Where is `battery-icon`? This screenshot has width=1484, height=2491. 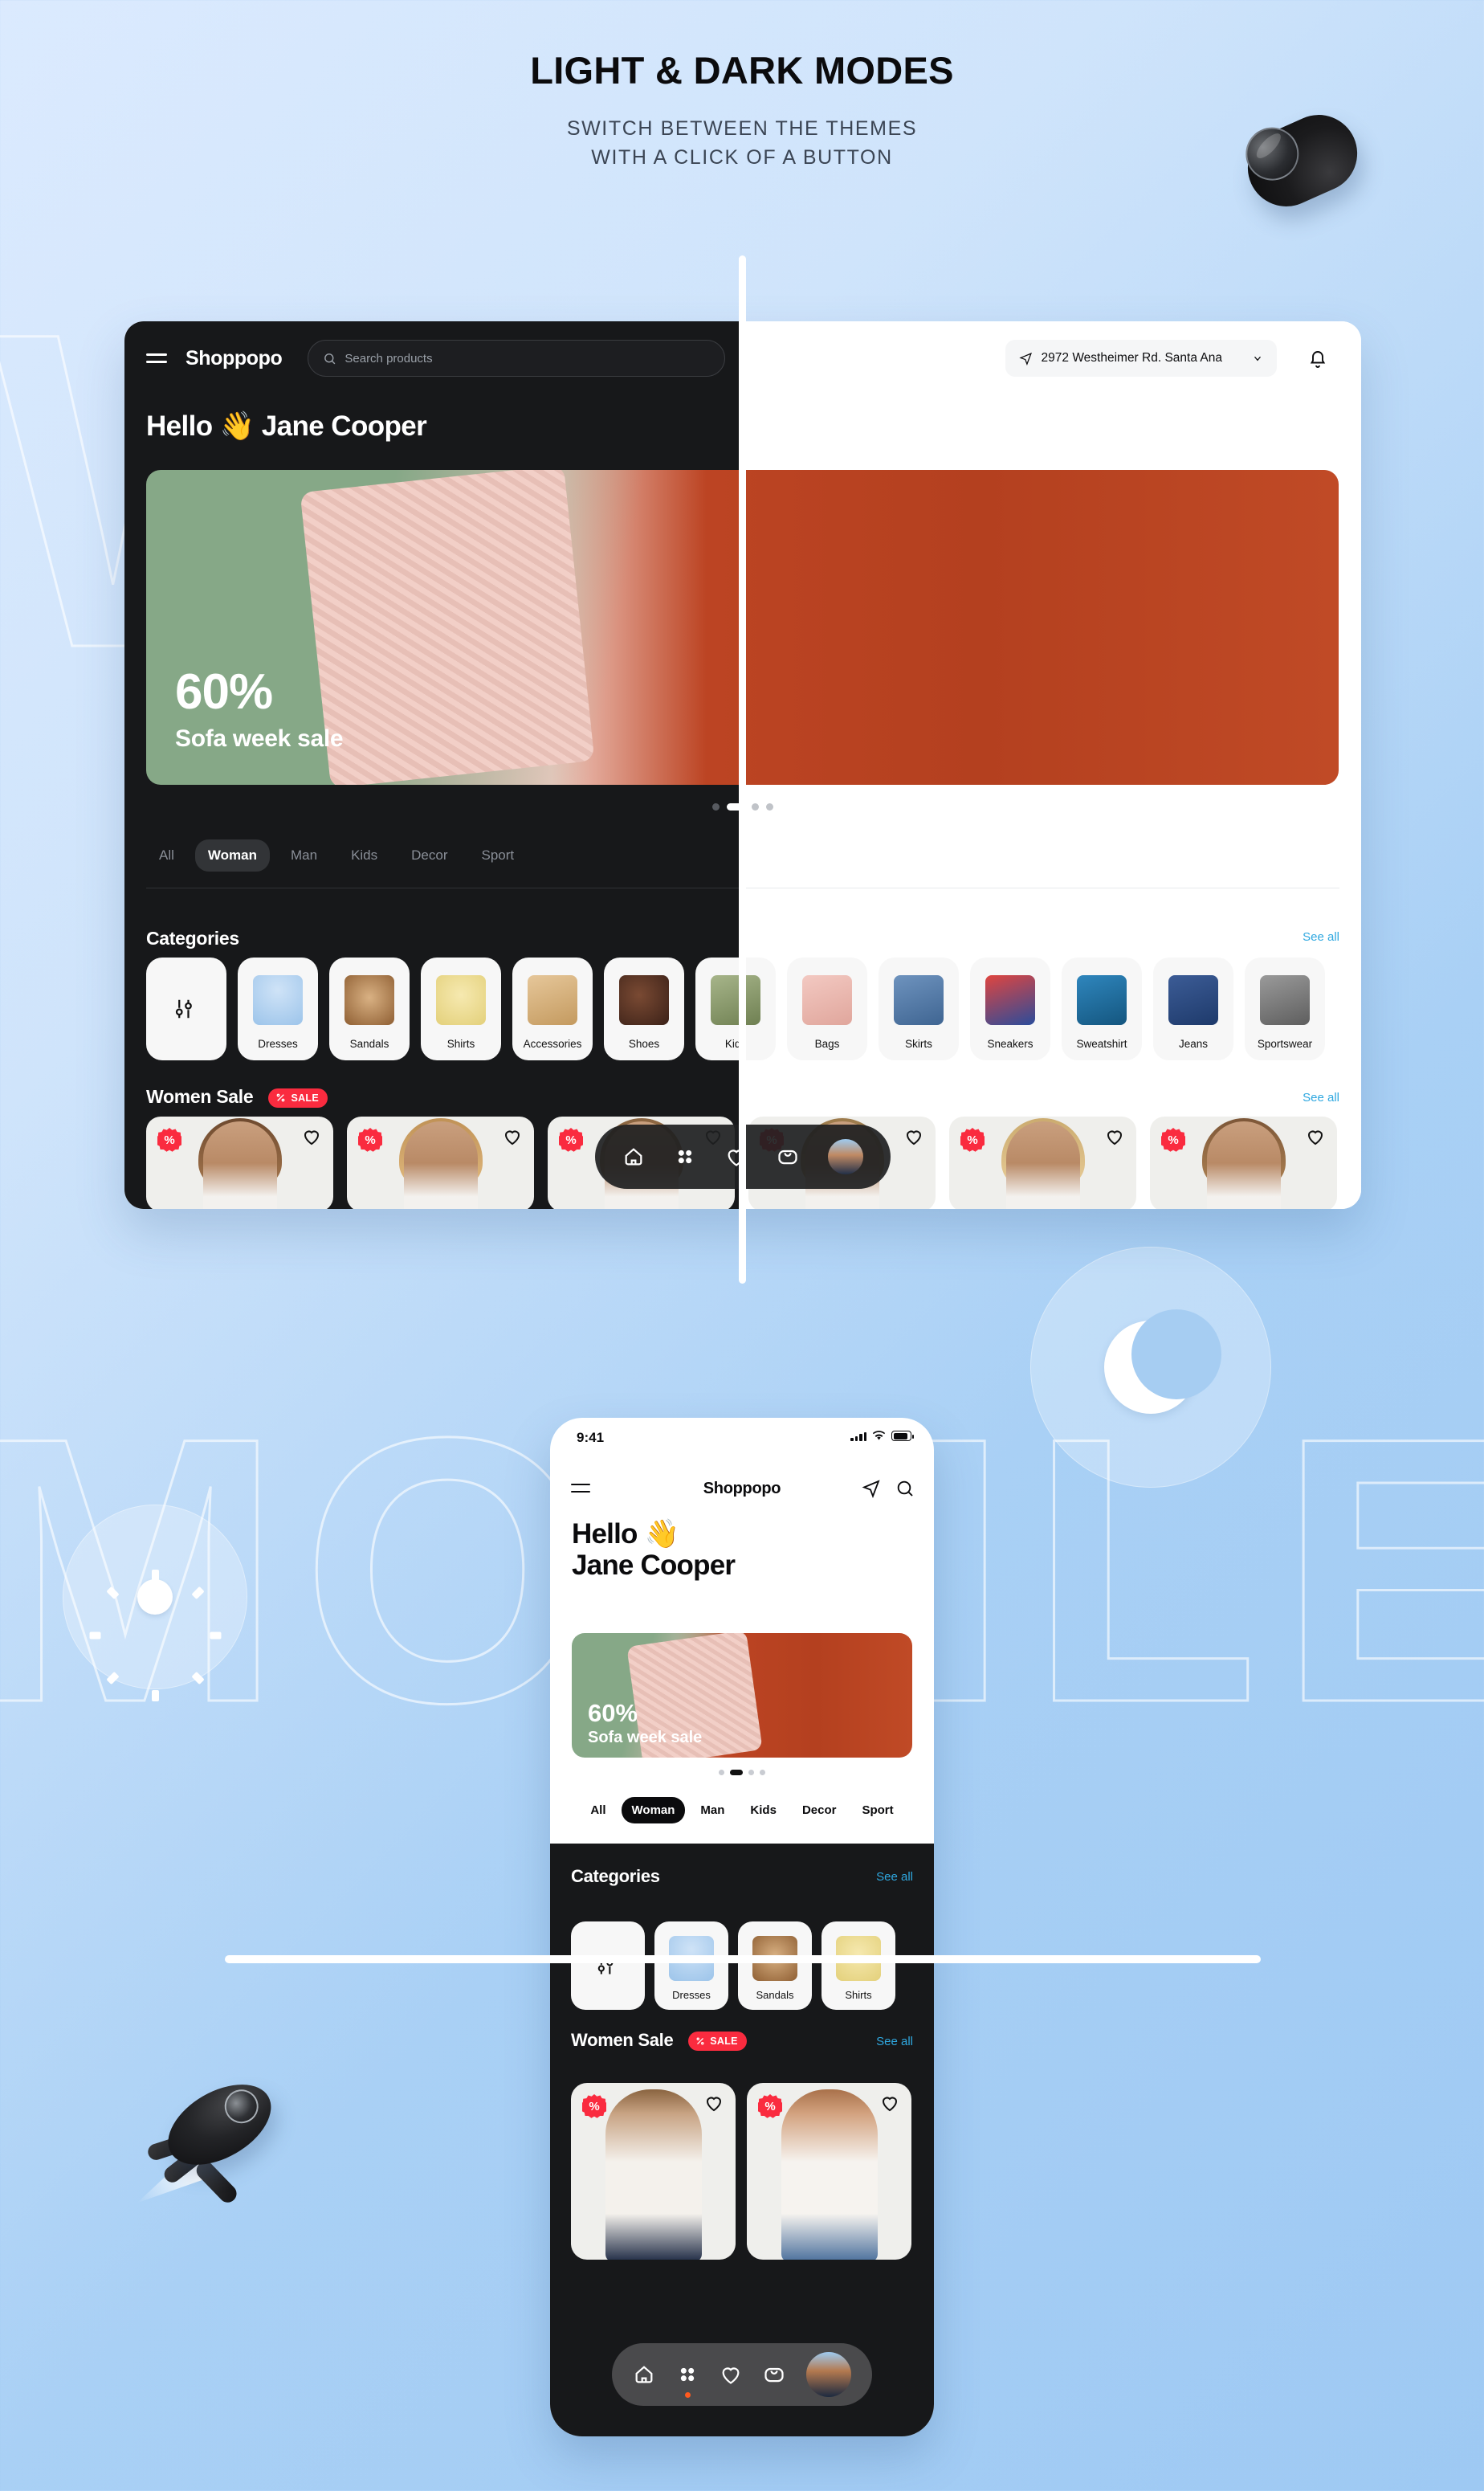
battery-icon is located at coordinates (902, 1436).